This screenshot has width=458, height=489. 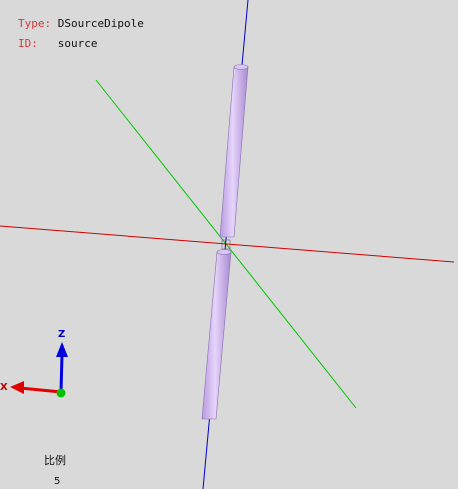 I want to click on id-row: ID: source, so click(x=81, y=44).